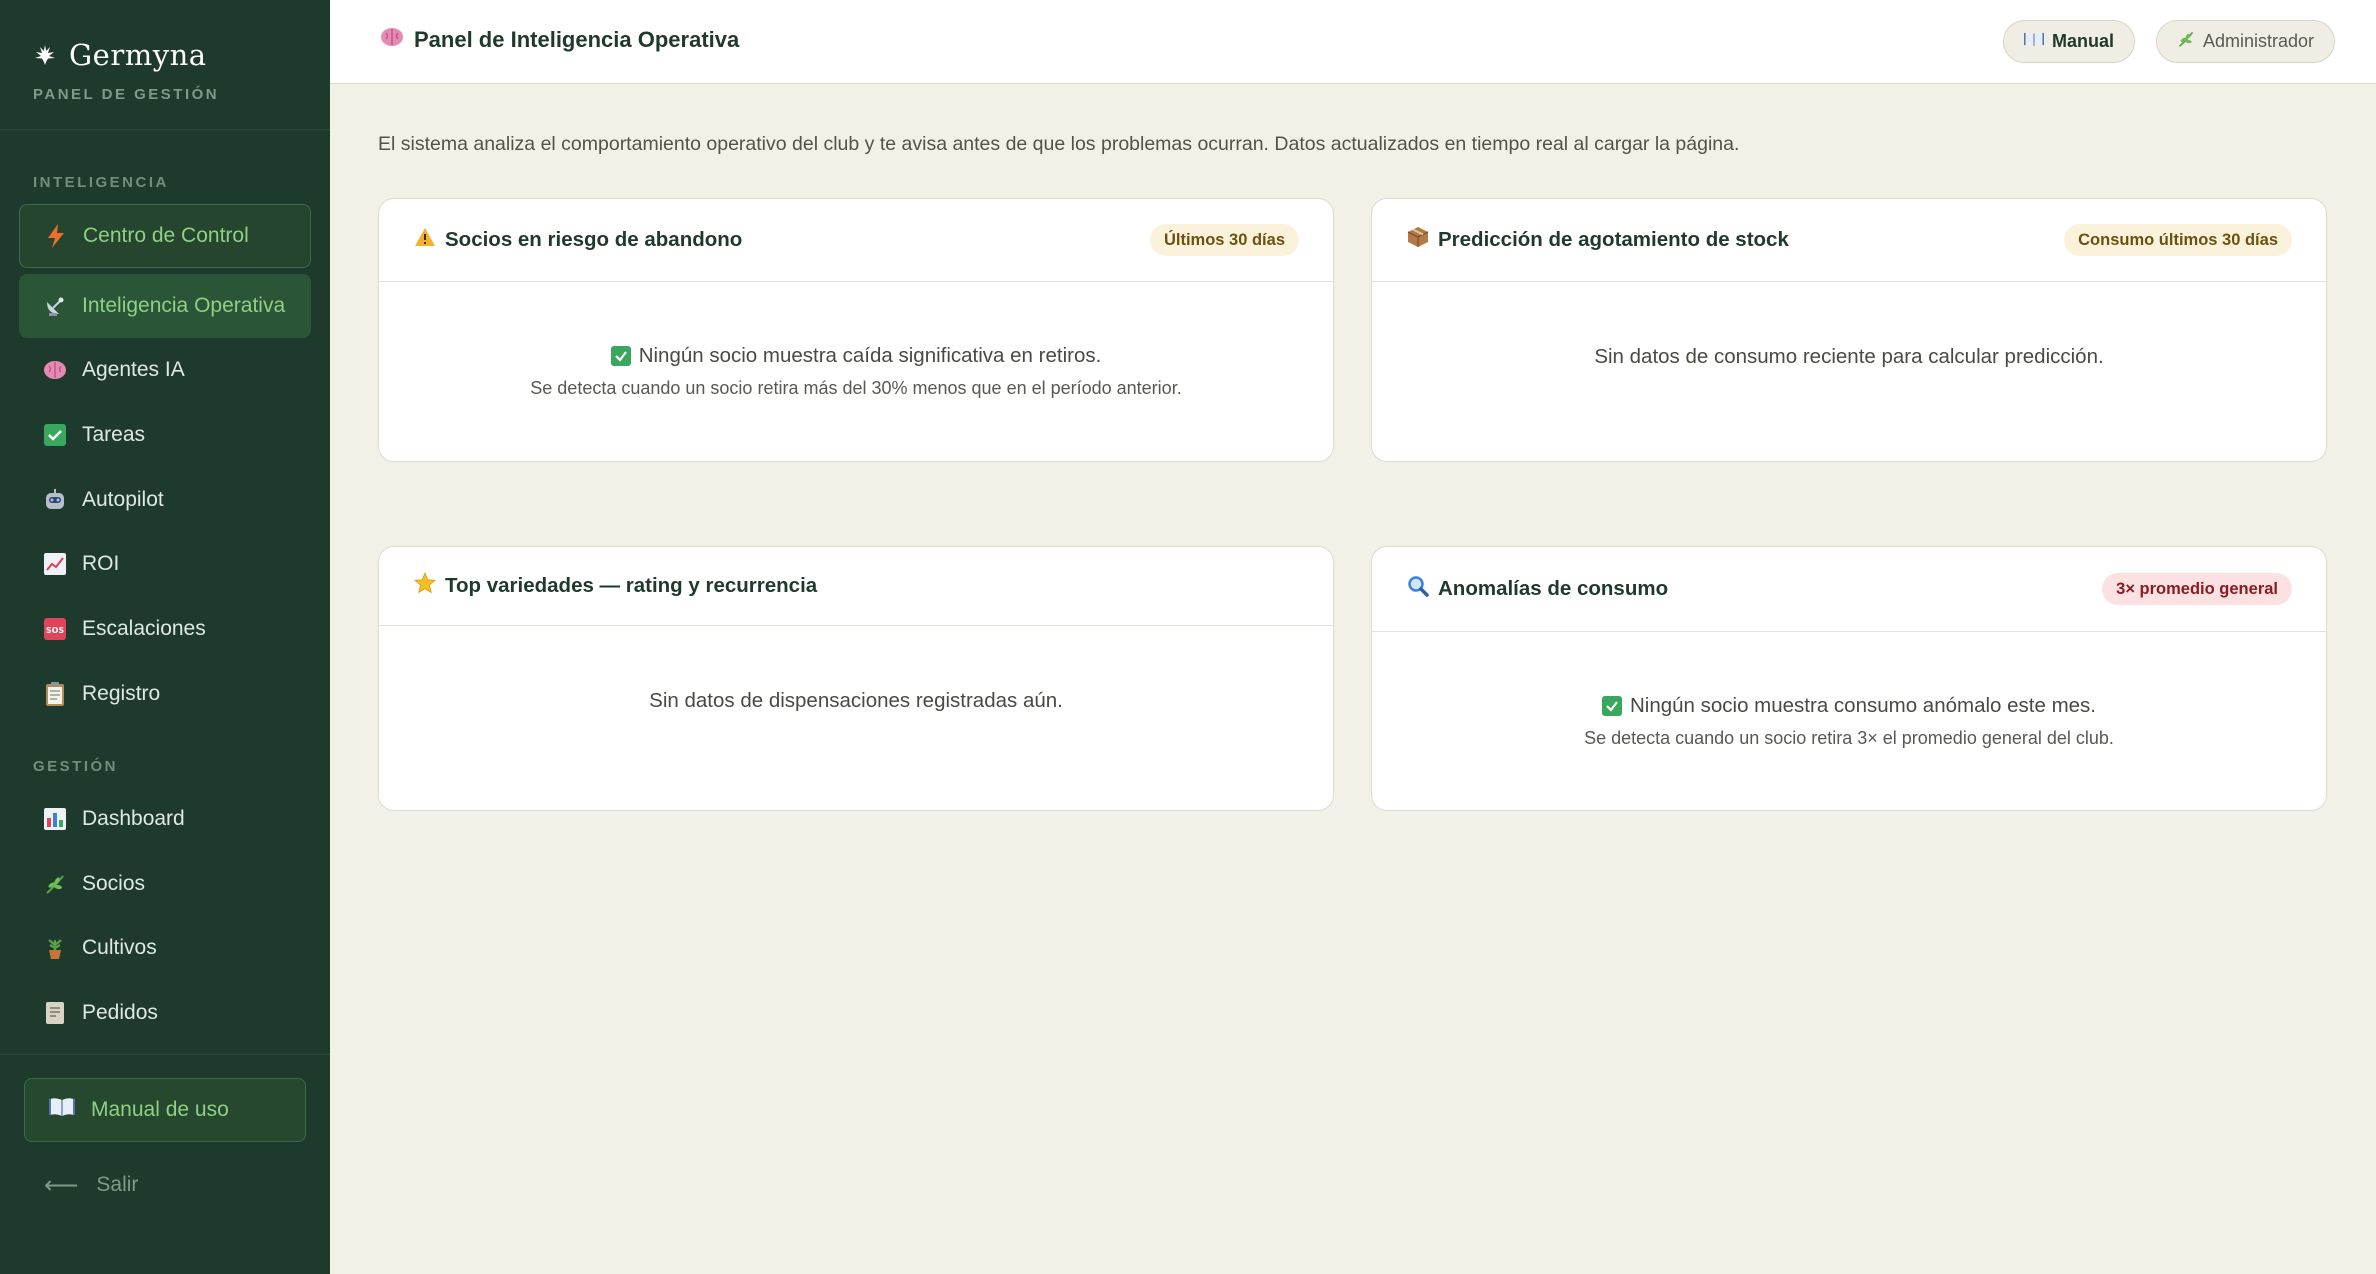  I want to click on sidebar-item-centro-de-control: Centro de Control, so click(165, 236).